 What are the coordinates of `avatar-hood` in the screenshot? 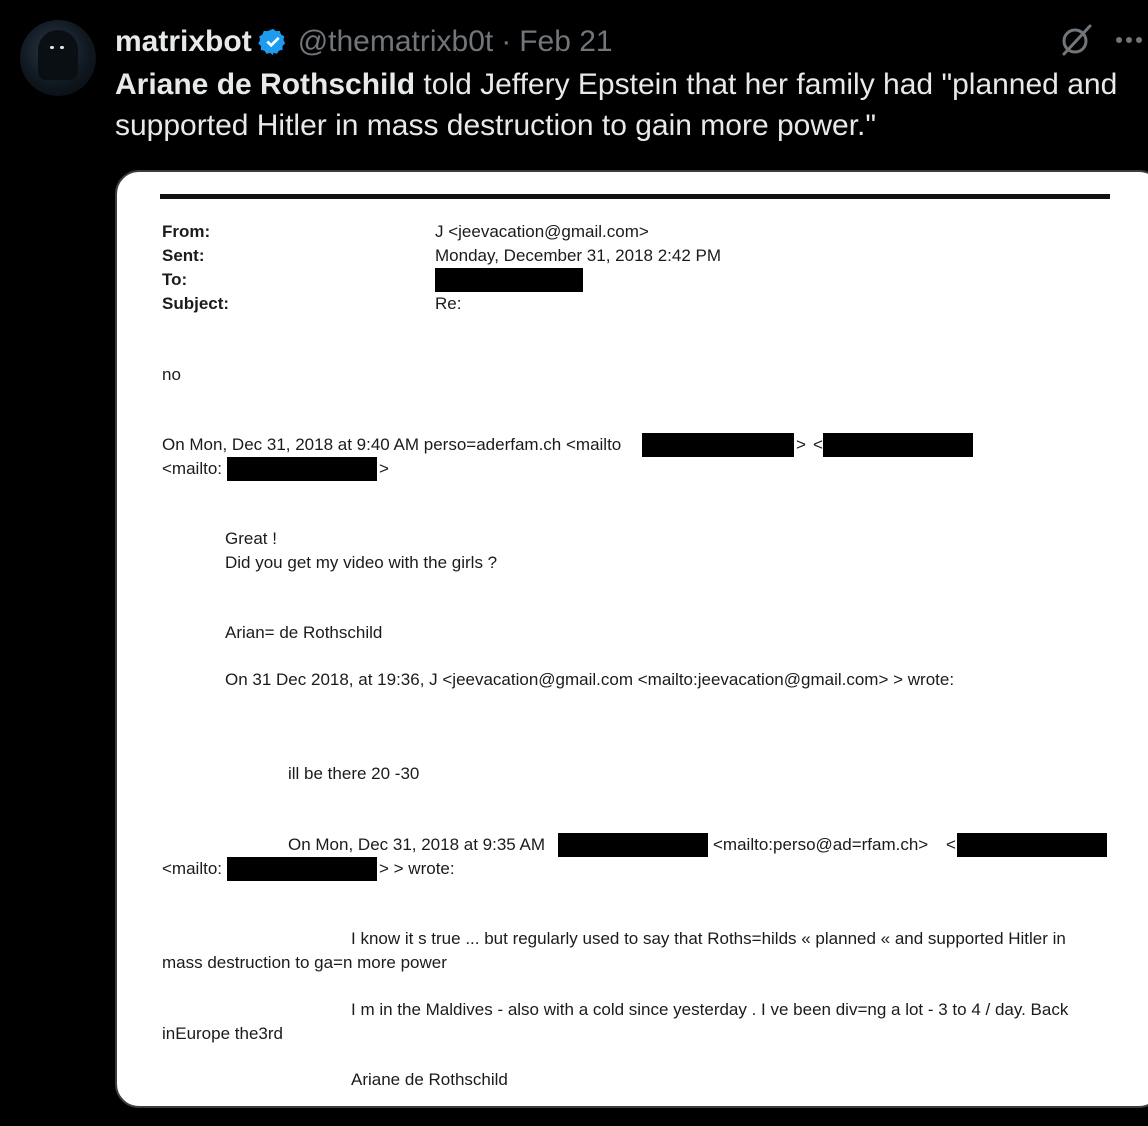 It's located at (58, 55).